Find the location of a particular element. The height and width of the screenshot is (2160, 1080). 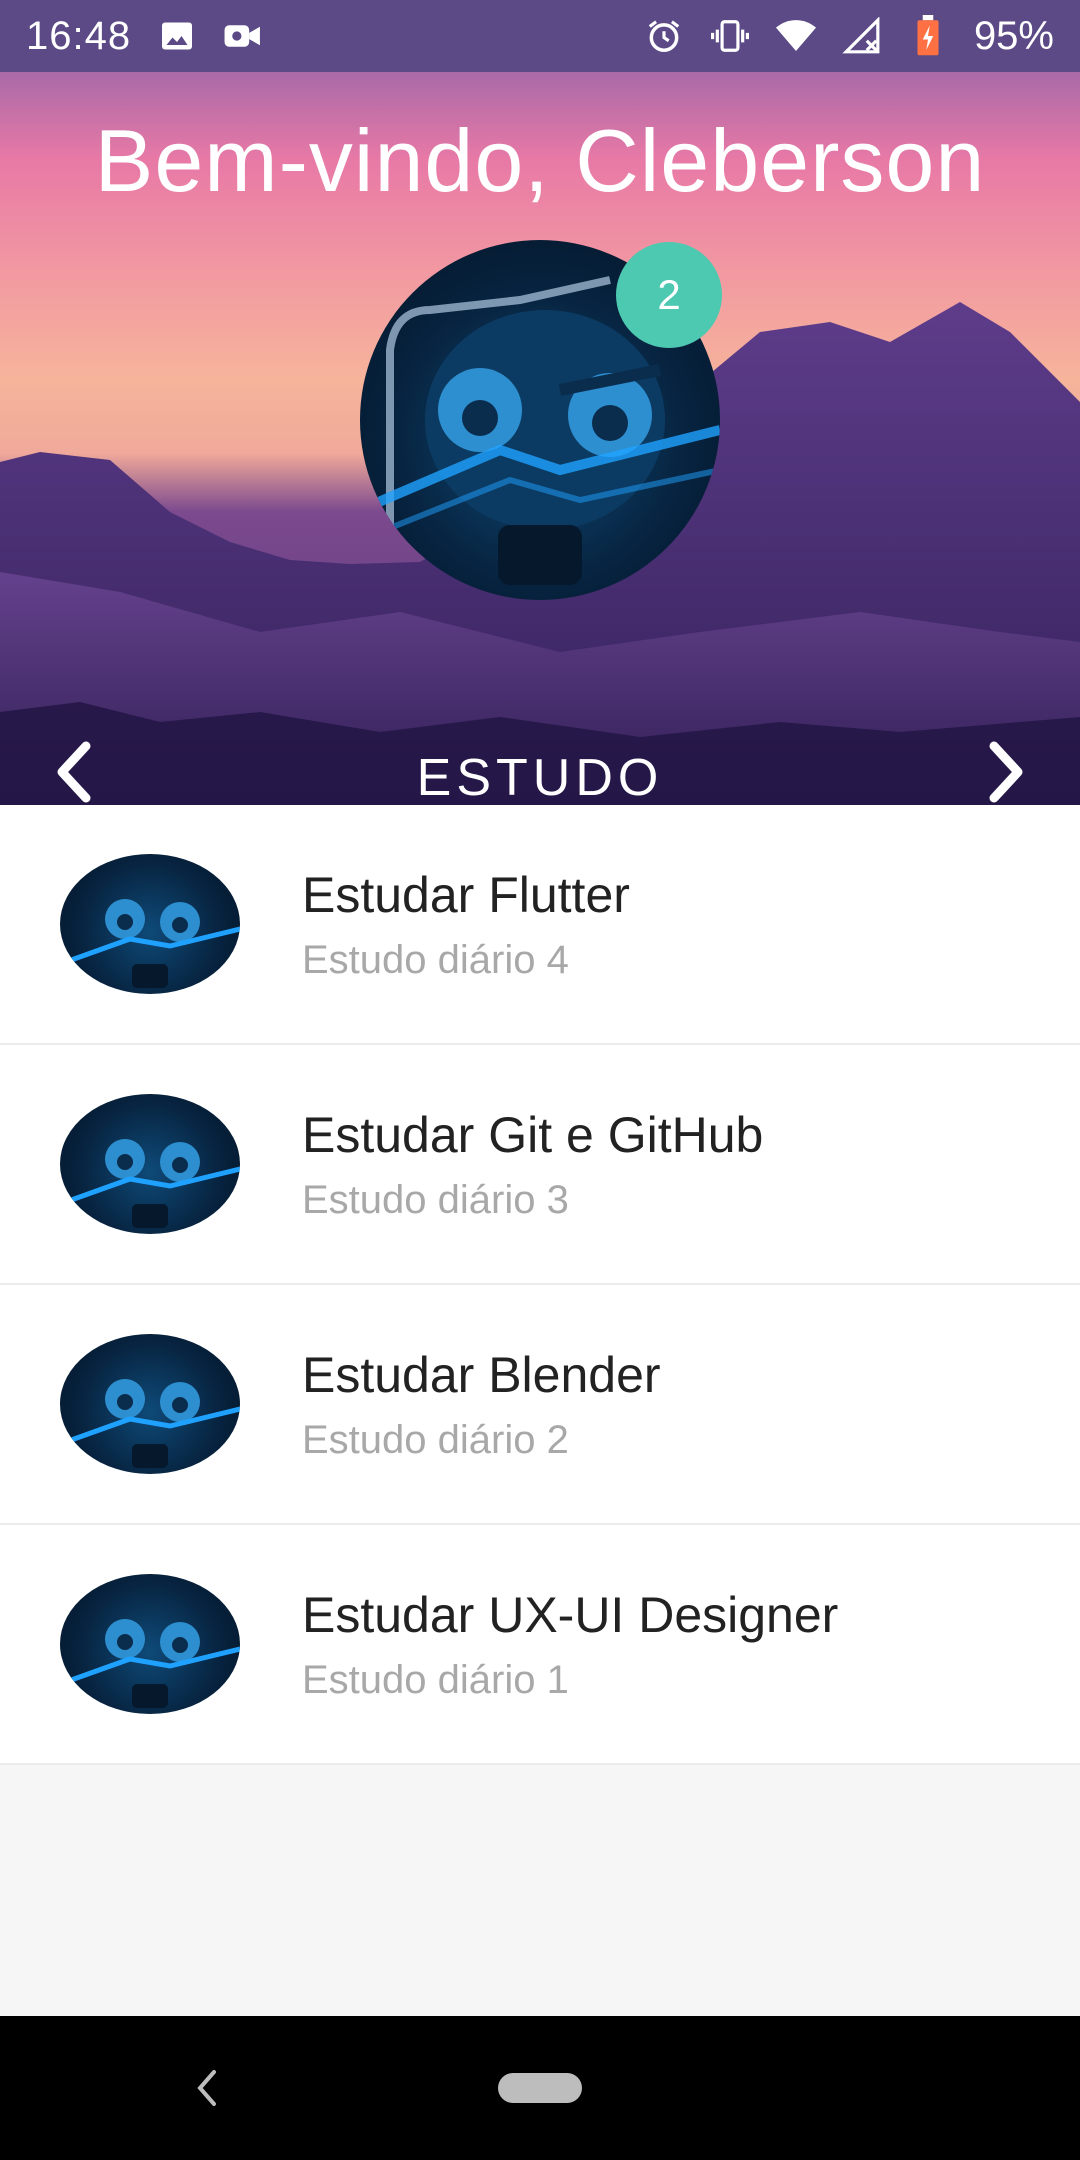

image-icon is located at coordinates (177, 36).